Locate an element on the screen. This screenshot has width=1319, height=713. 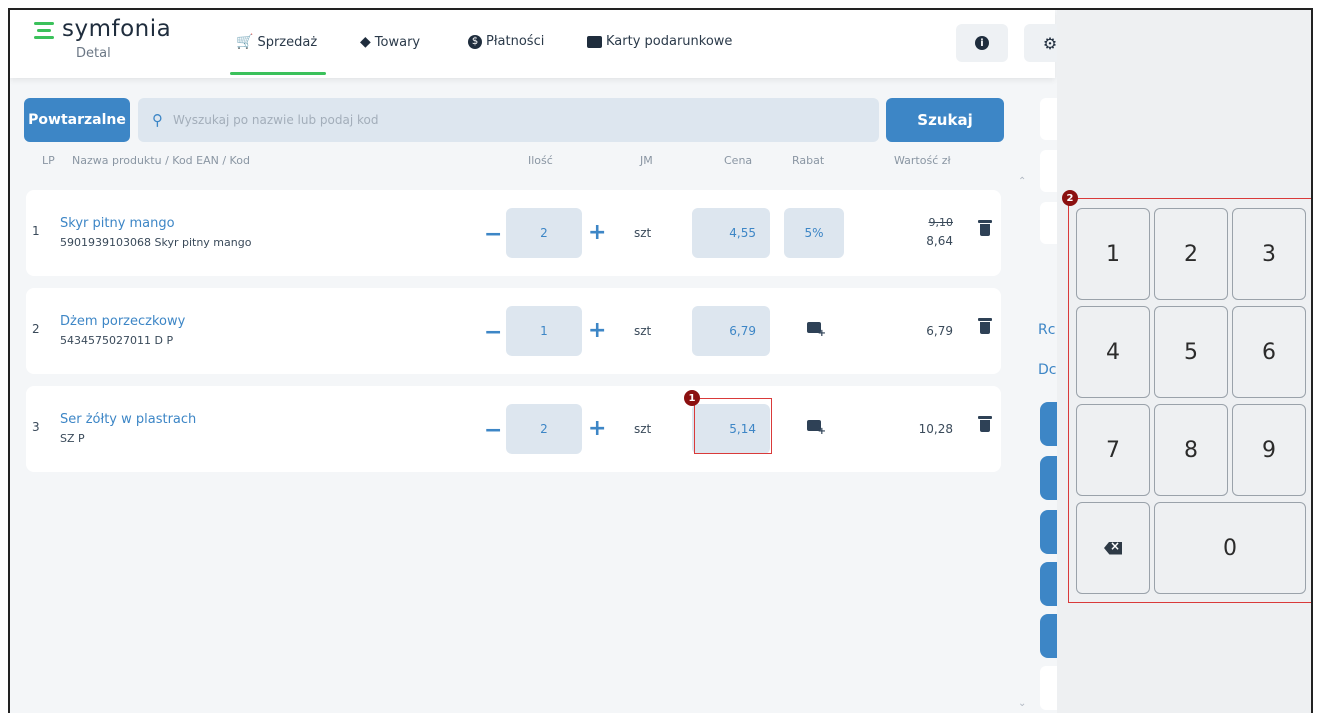
product-name: Ser żółty w plastrach is located at coordinates (128, 419).